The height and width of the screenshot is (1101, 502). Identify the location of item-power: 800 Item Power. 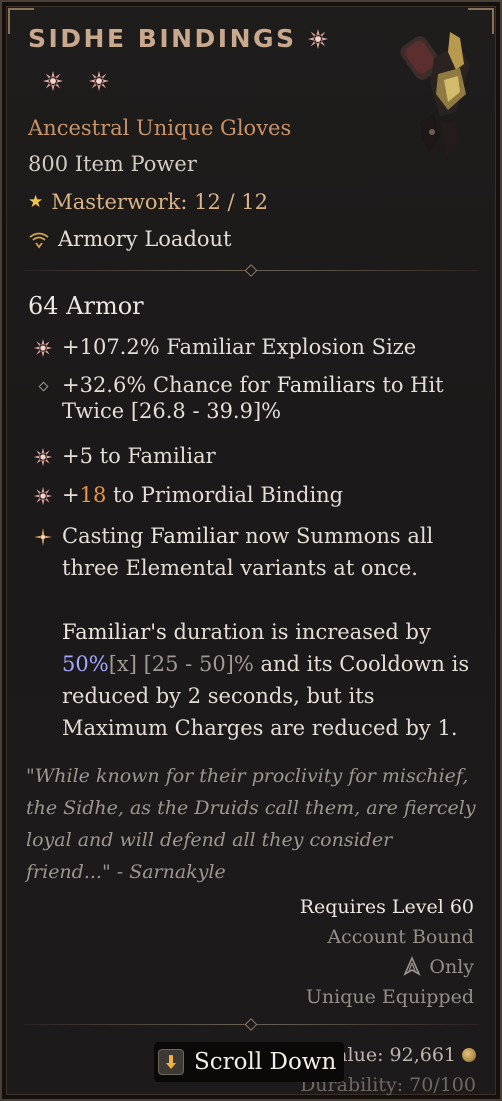
(112, 164).